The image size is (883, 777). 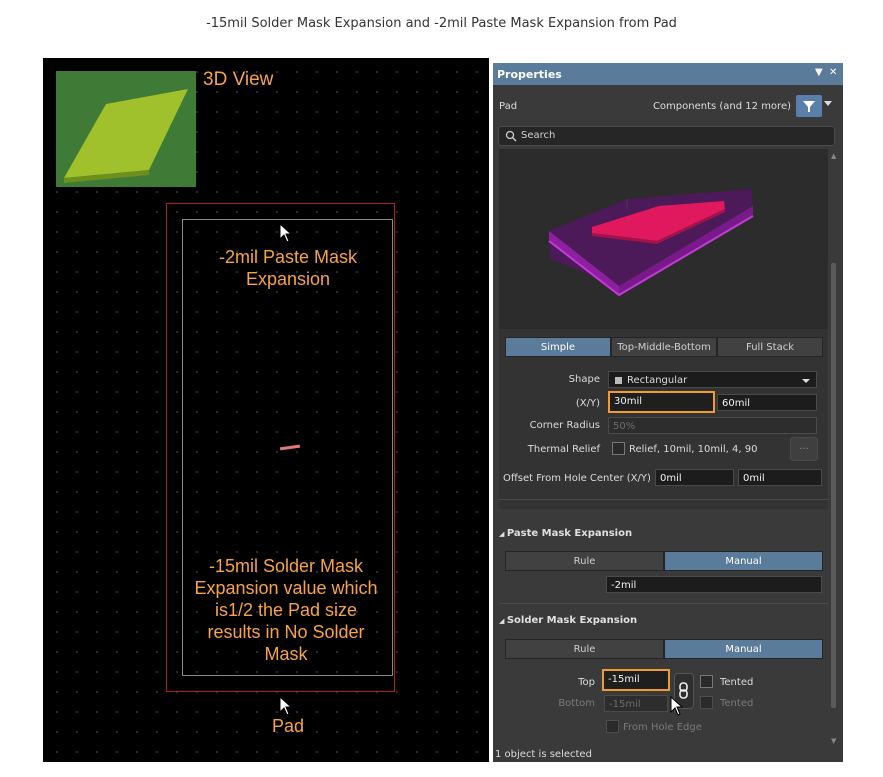 What do you see at coordinates (722, 106) in the screenshot?
I see `filter-scope-text: Components (and 12 more)` at bounding box center [722, 106].